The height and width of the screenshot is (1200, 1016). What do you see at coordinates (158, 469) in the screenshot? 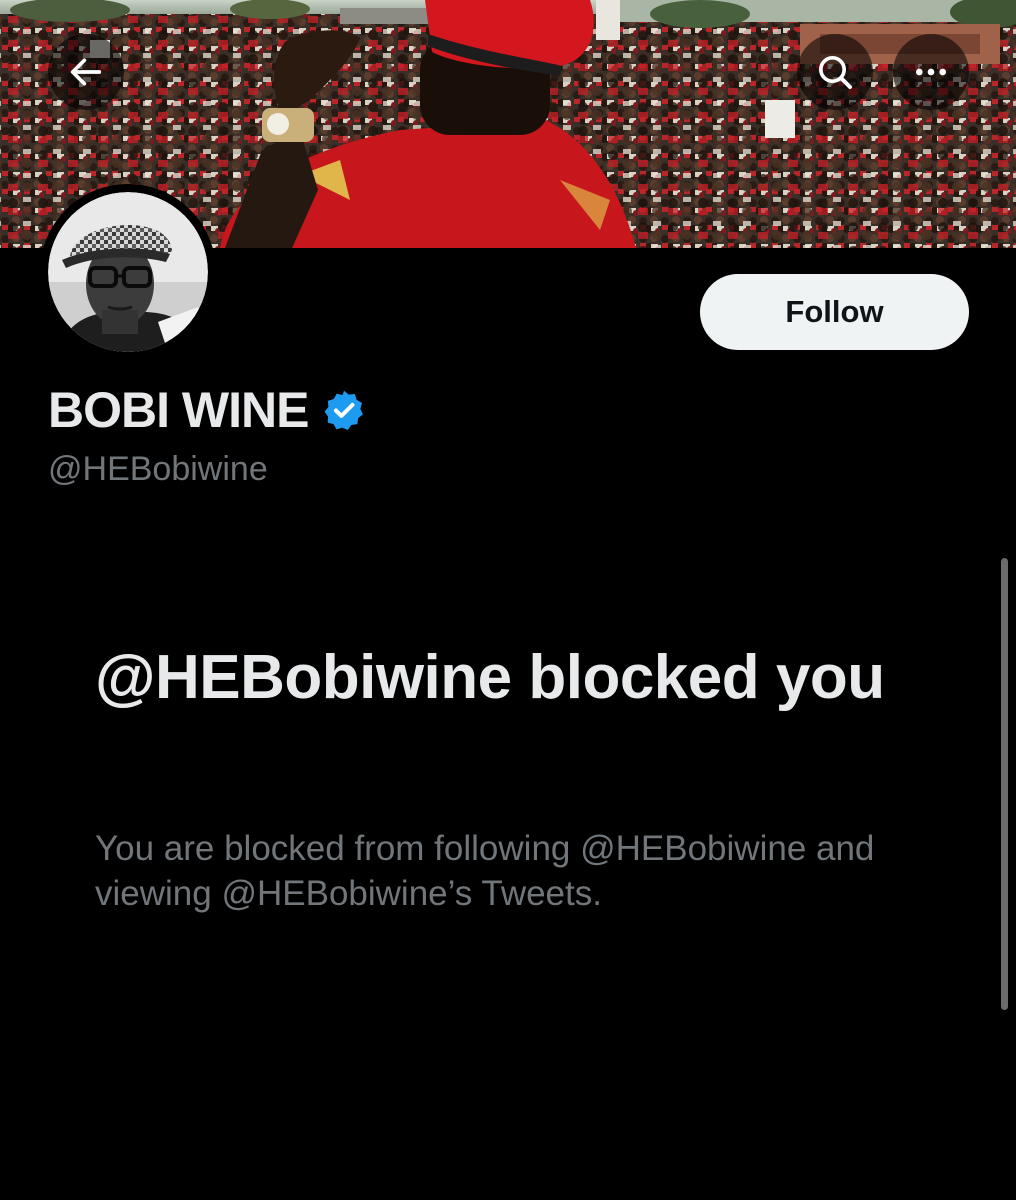
I see `profile-handle: @HEBobiwine` at bounding box center [158, 469].